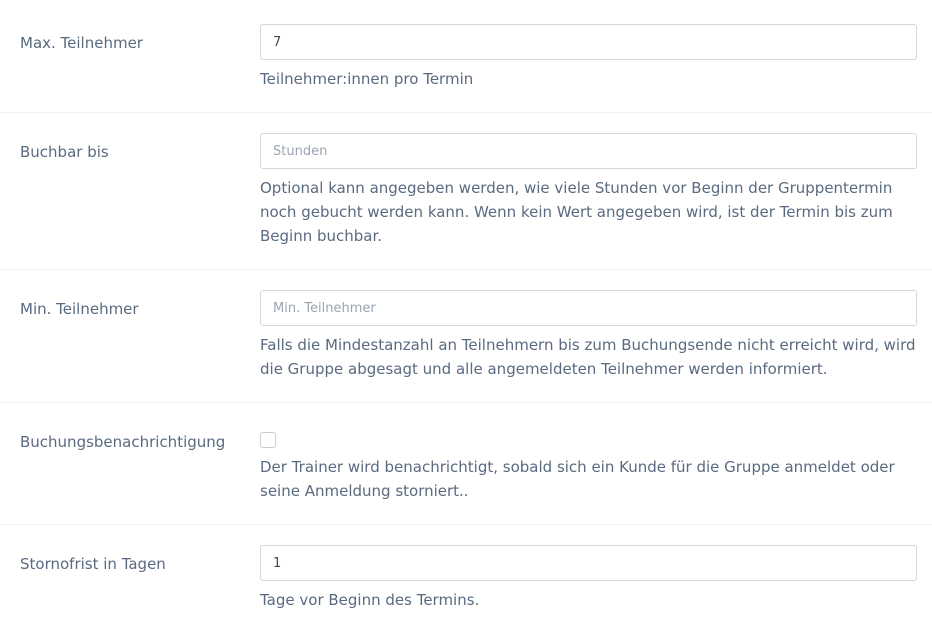 Image resolution: width=932 pixels, height=630 pixels. I want to click on max-participants-input, so click(588, 42).